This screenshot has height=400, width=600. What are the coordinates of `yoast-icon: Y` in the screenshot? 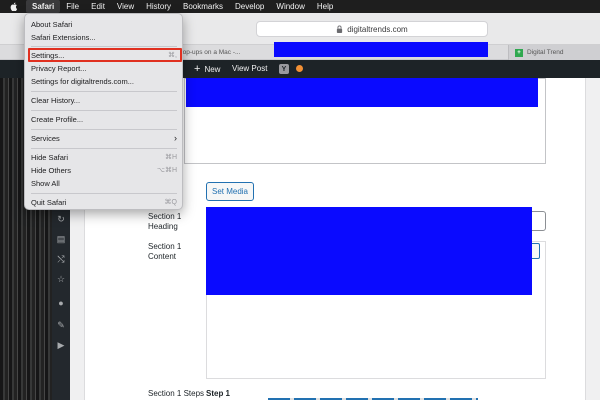 It's located at (284, 69).